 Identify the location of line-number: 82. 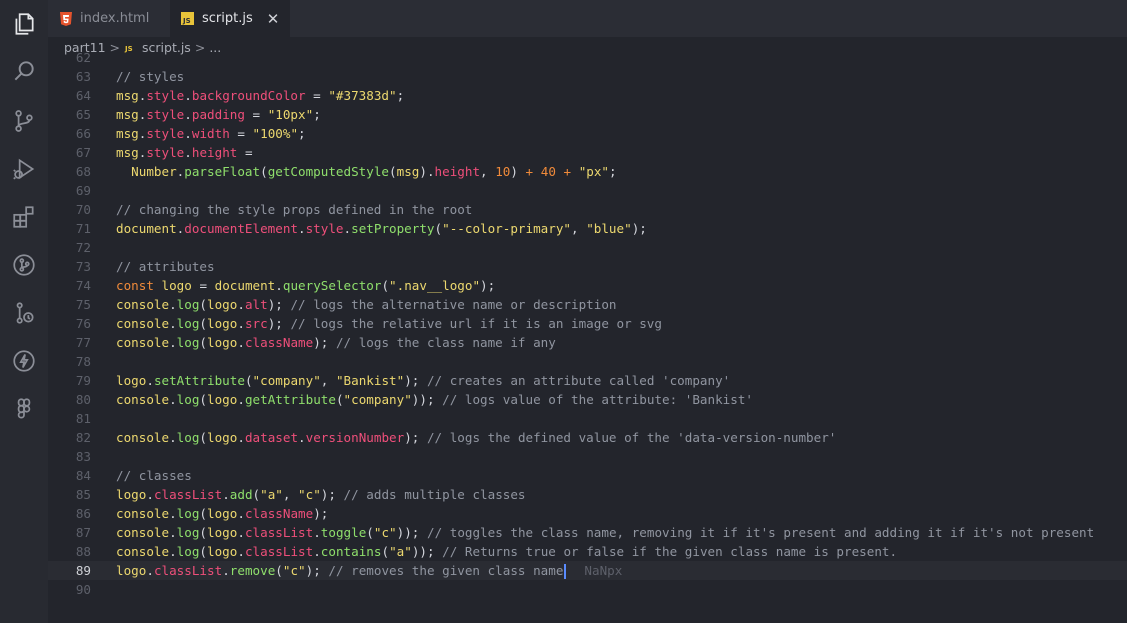
(83, 437).